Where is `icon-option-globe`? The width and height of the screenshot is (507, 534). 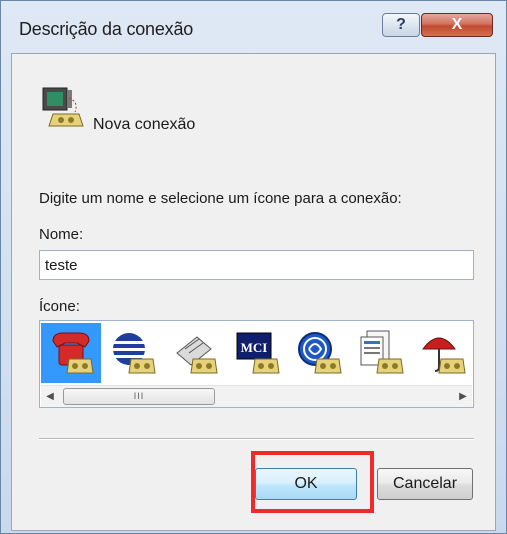 icon-option-globe is located at coordinates (133, 353).